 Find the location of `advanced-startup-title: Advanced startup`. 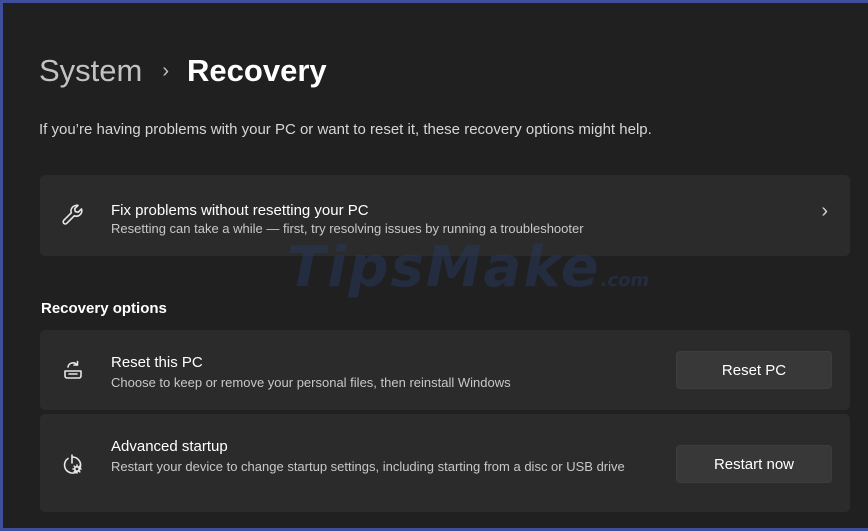

advanced-startup-title: Advanced startup is located at coordinates (169, 446).